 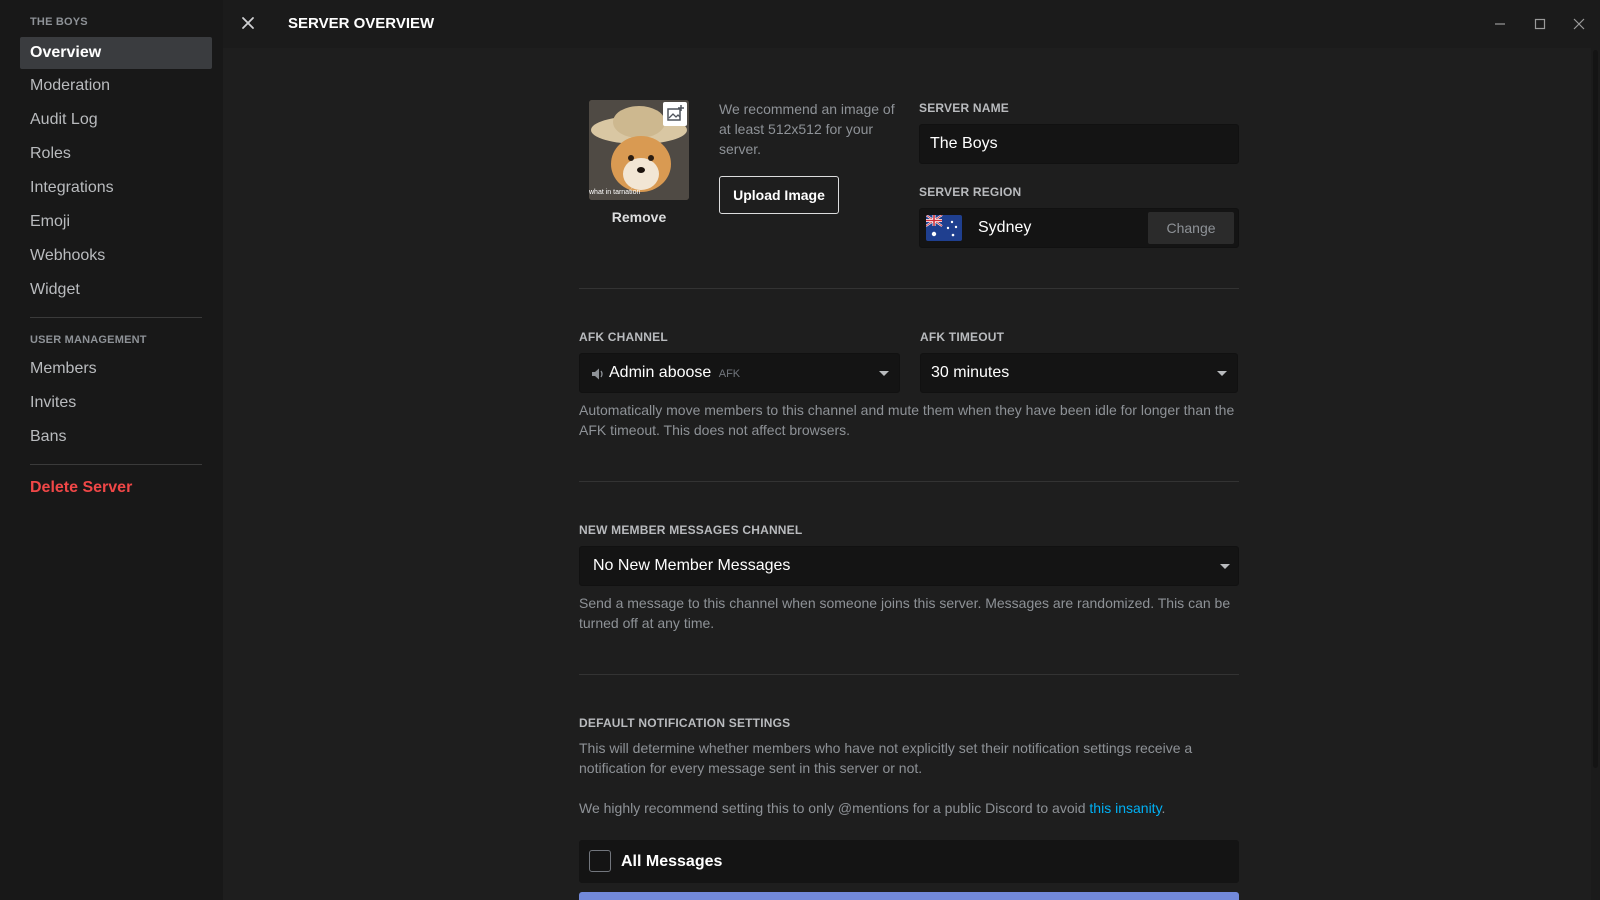 What do you see at coordinates (909, 861) in the screenshot?
I see `notification-option-all-messages: All Messages` at bounding box center [909, 861].